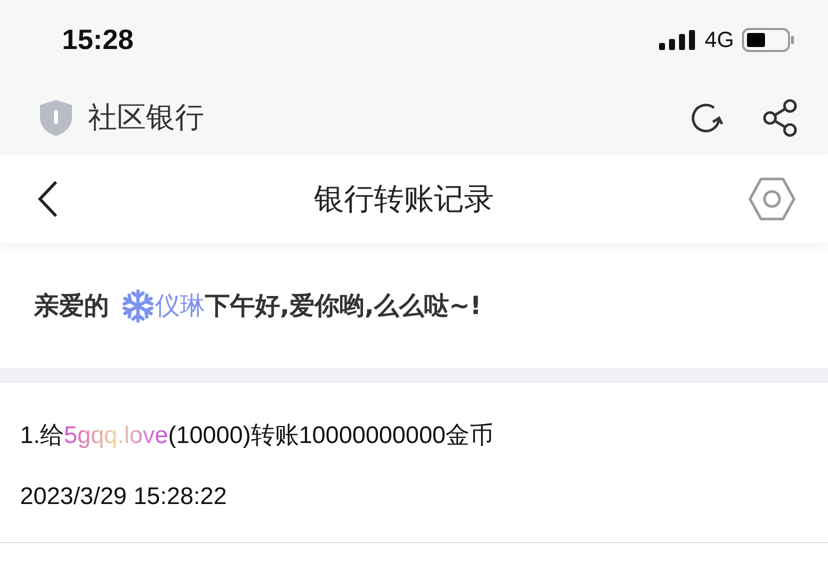  I want to click on back-button, so click(48, 199).